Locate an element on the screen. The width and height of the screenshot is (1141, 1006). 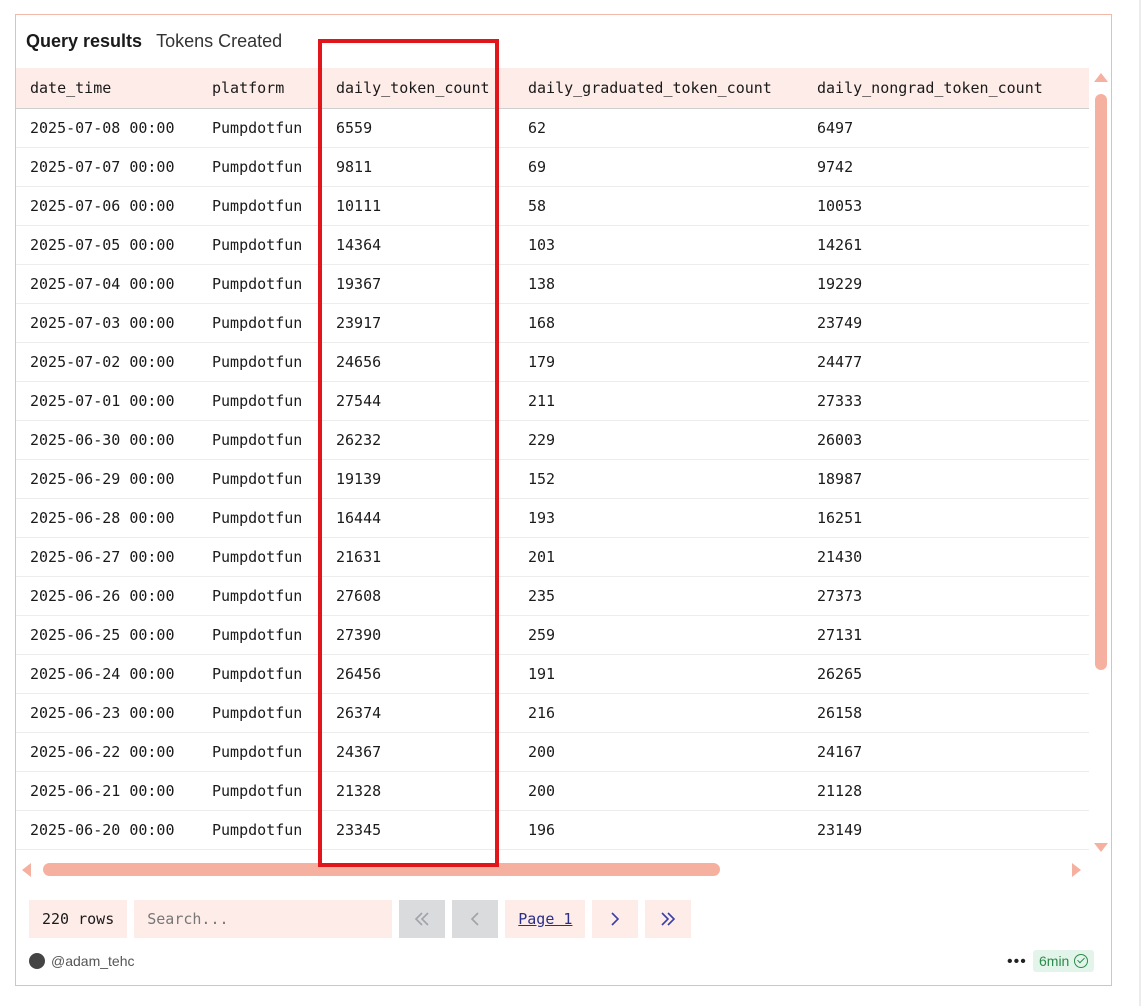
next-page-button is located at coordinates (615, 919).